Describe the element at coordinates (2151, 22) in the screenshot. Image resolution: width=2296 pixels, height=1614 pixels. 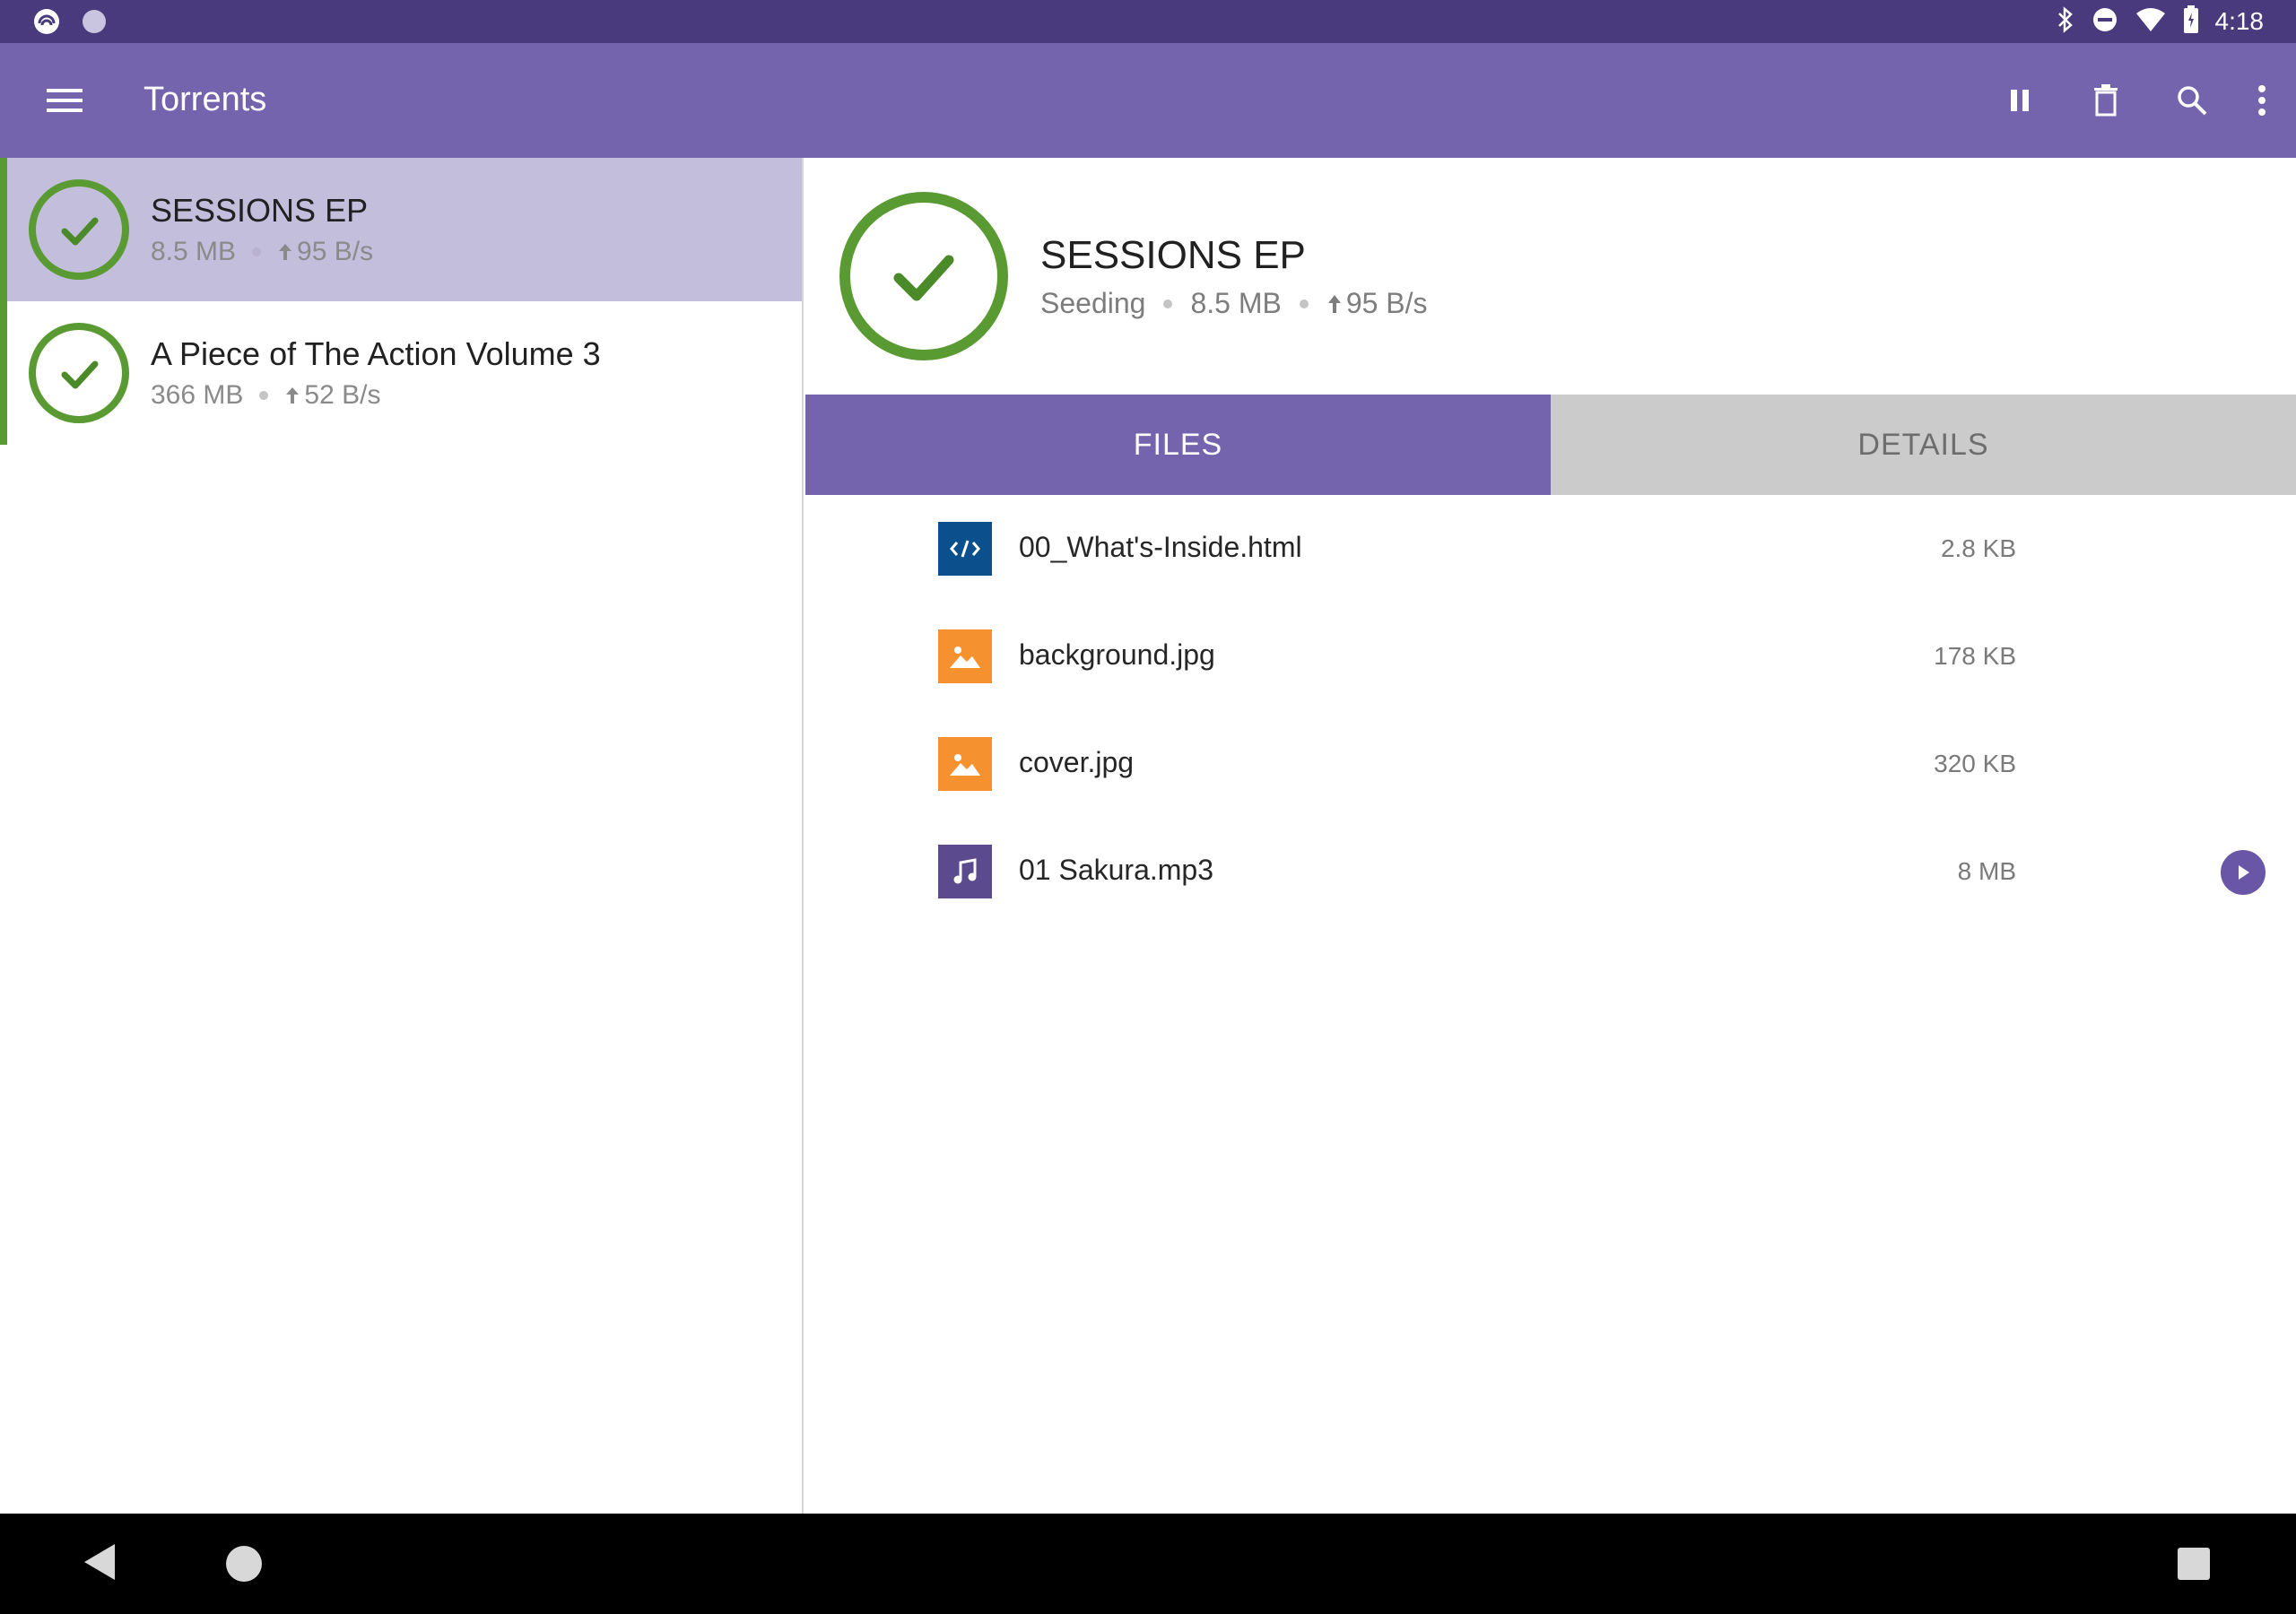
I see `wifi-icon` at that location.